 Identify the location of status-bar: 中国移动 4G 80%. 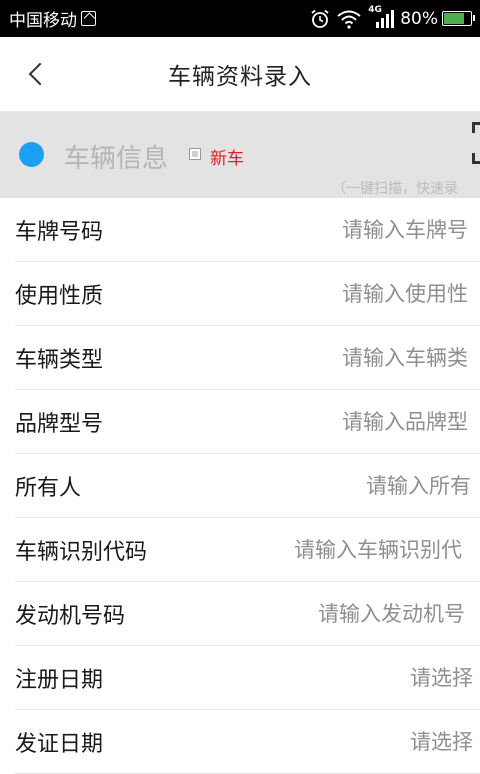
(240, 18).